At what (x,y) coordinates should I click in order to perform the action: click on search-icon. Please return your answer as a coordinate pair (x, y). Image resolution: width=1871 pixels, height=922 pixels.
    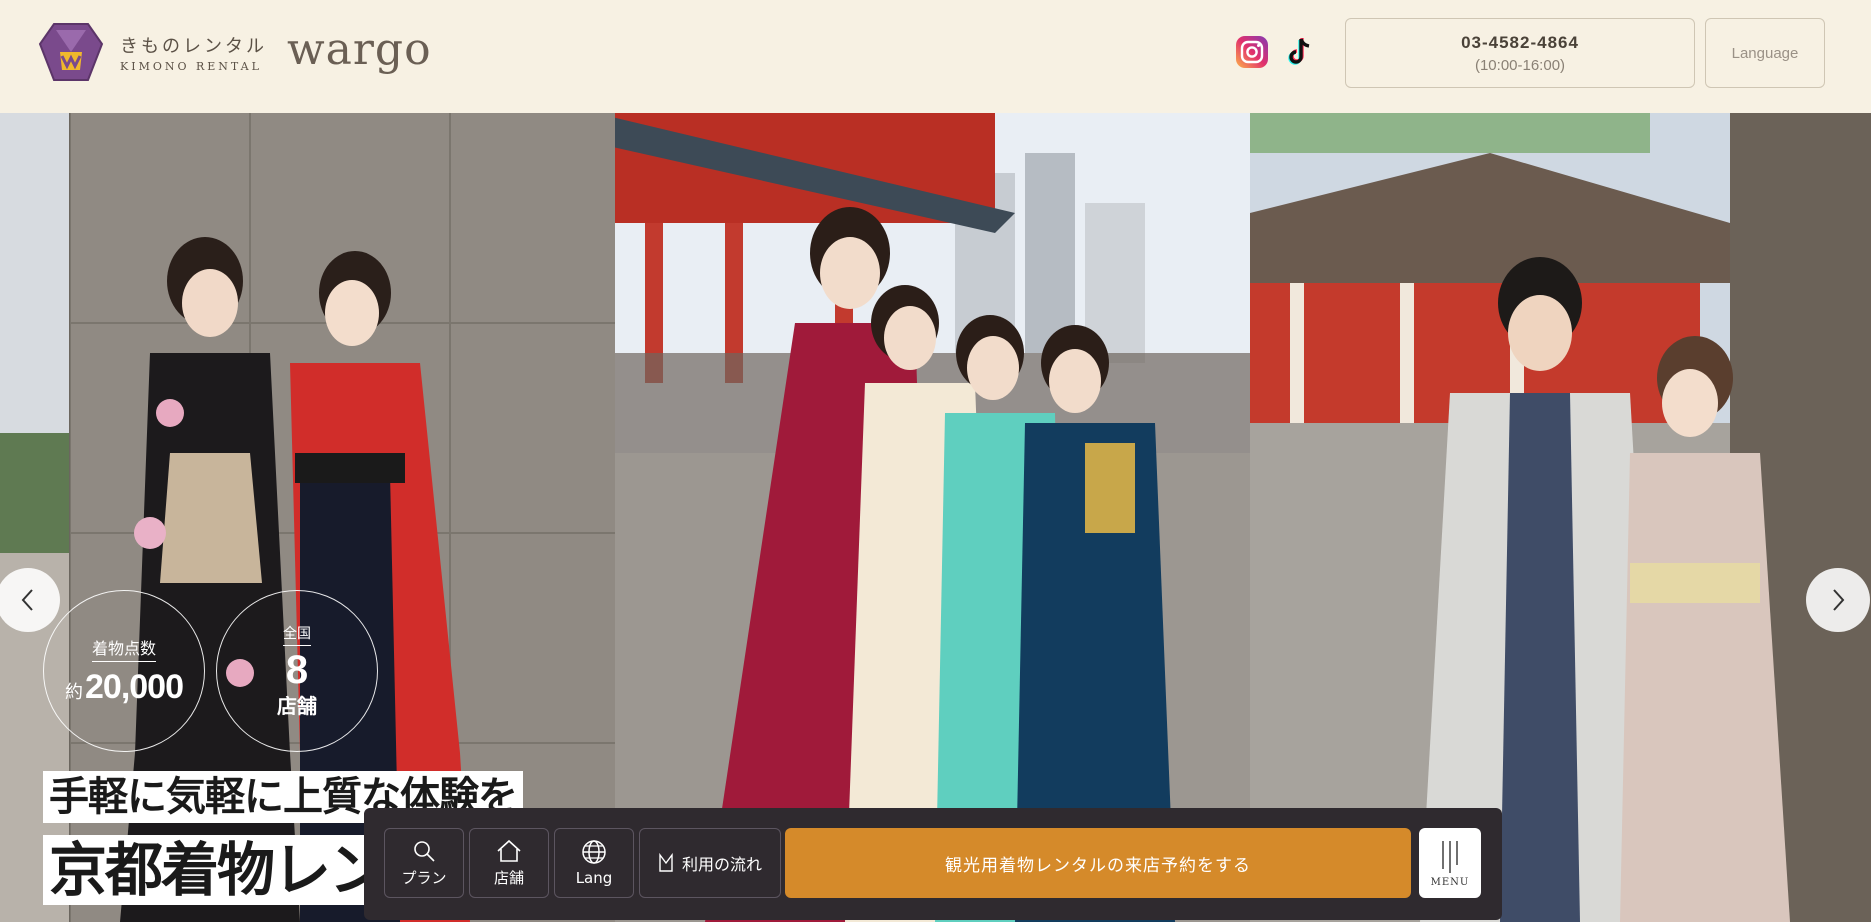
    Looking at the image, I should click on (424, 851).